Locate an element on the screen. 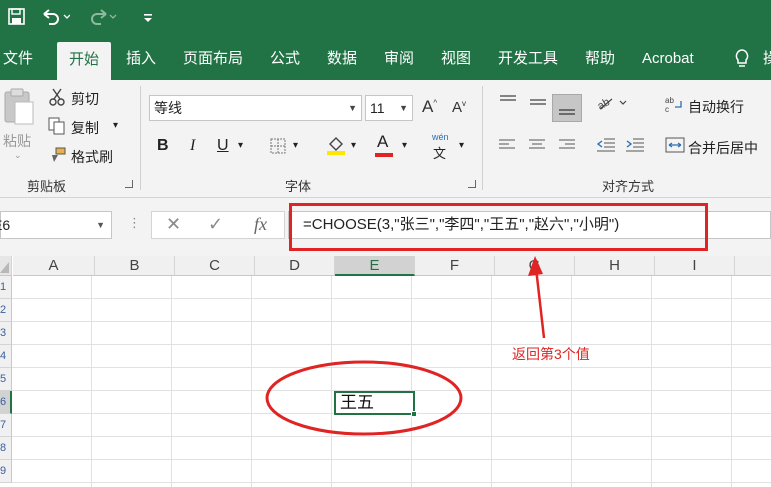  font-name-value: 等线 is located at coordinates (168, 108).